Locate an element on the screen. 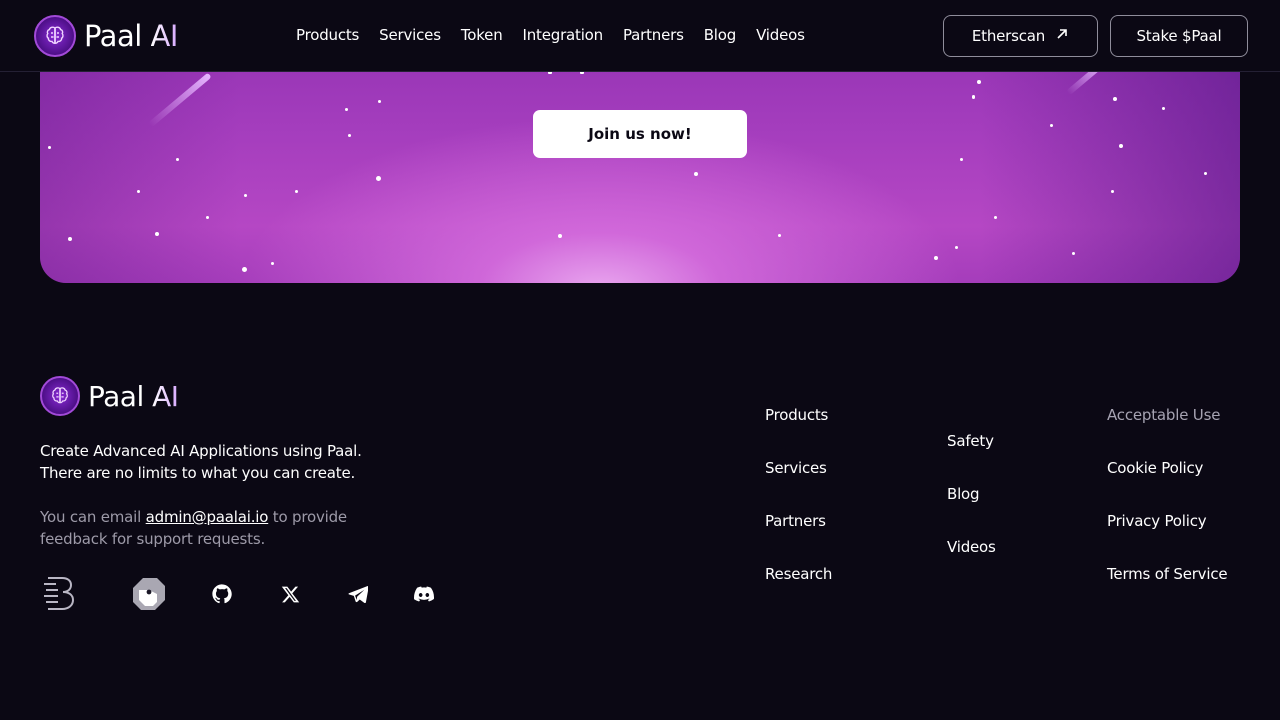  nav-videos: Videos is located at coordinates (780, 35).